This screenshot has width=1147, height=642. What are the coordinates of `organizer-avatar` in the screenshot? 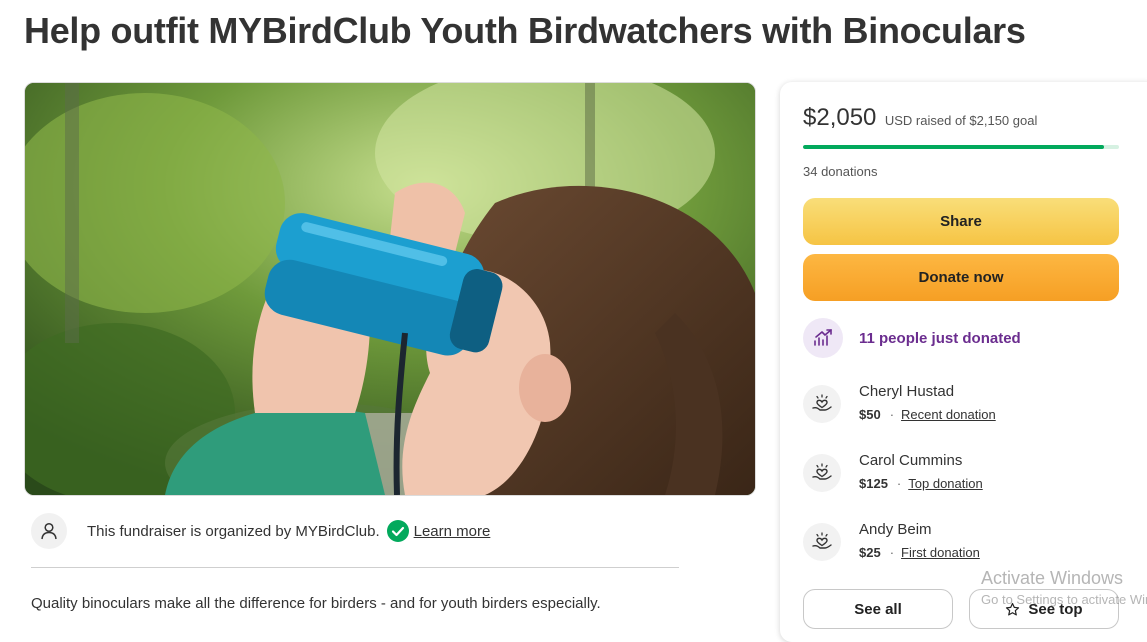 It's located at (49, 531).